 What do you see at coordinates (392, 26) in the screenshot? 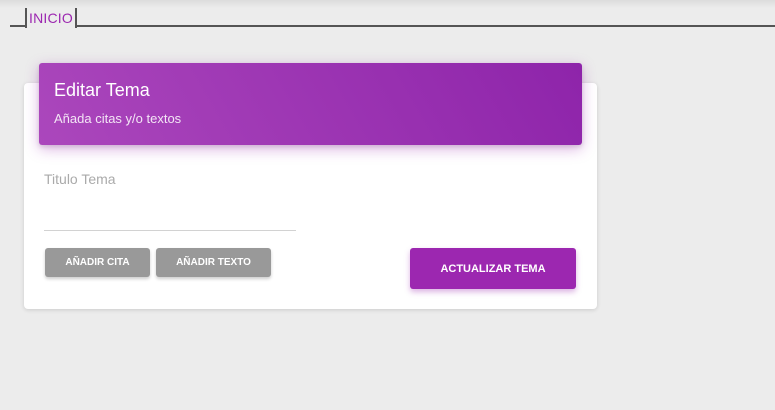
I see `nav-underline` at bounding box center [392, 26].